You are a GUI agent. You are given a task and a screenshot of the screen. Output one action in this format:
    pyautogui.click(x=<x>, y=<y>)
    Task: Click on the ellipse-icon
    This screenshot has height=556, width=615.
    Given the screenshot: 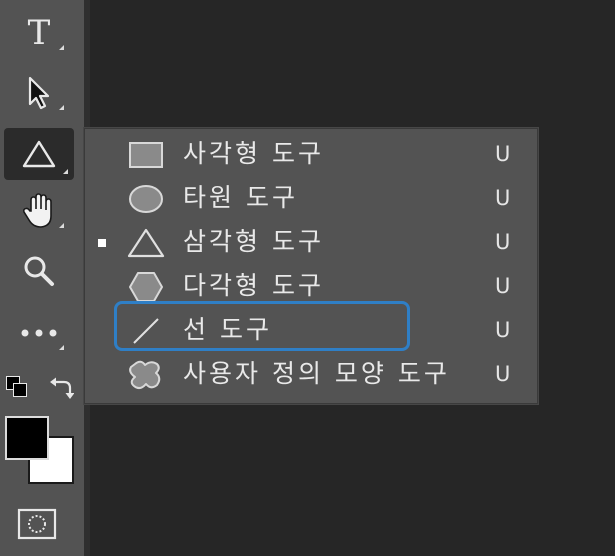 What is the action you would take?
    pyautogui.click(x=146, y=199)
    